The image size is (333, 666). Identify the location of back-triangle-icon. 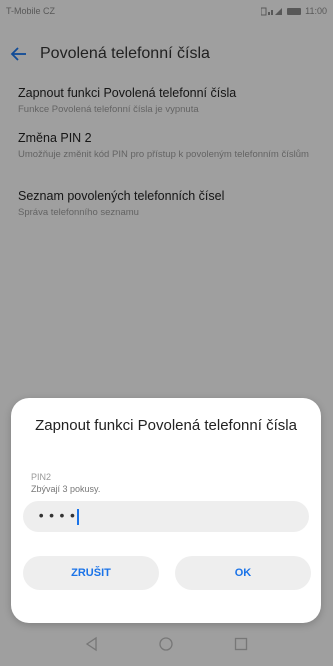
(92, 644).